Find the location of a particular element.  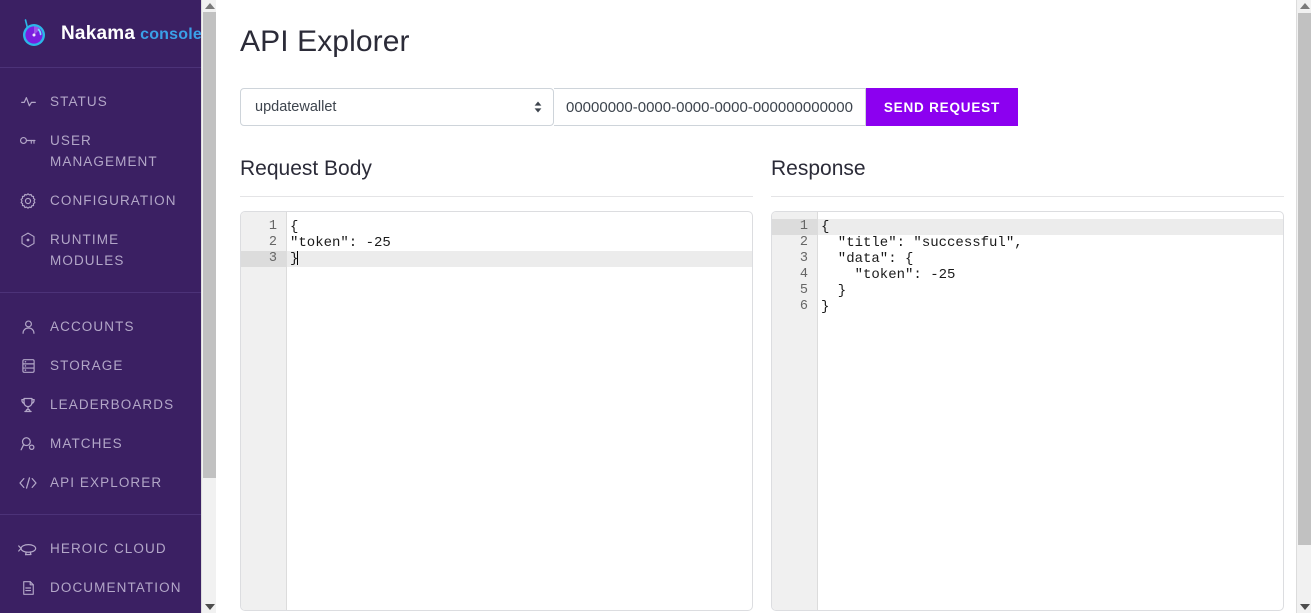

sidebar-item-label: CONFIGURATION is located at coordinates (113, 200).